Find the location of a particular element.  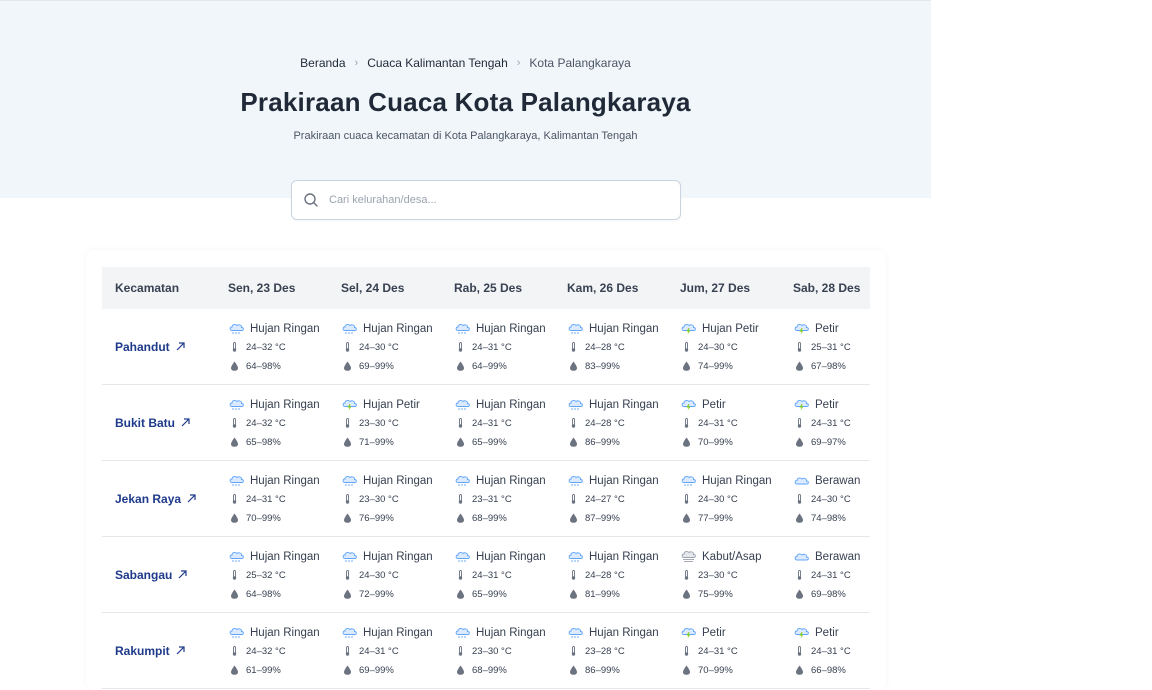

forecast-cell: Petir 24–31 °C 66–98% is located at coordinates (824, 651).